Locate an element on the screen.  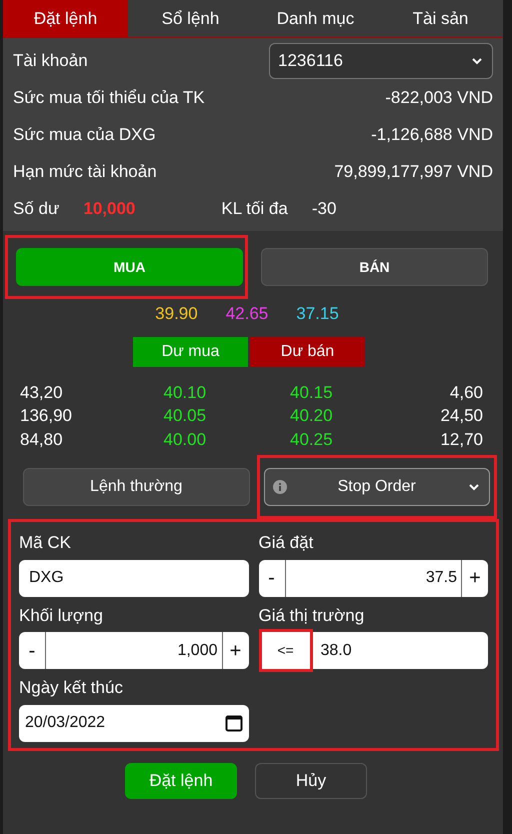
input-field: DXG is located at coordinates (133, 578).